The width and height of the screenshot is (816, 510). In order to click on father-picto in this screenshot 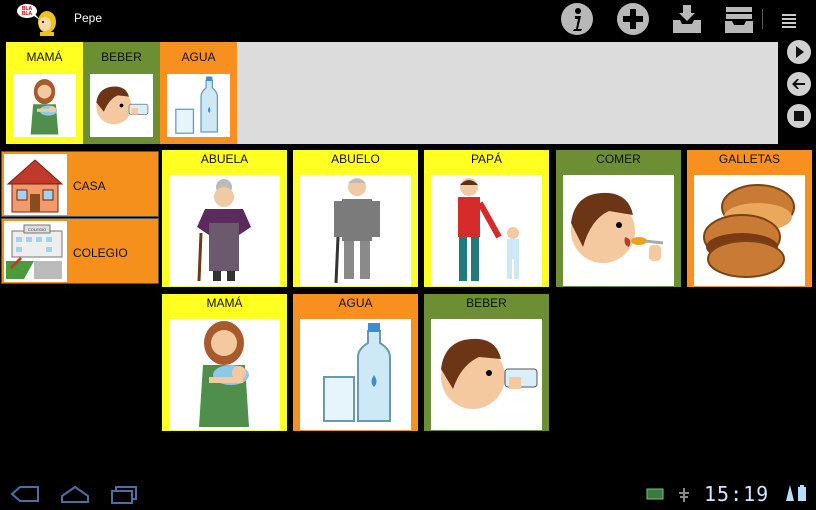, I will do `click(486, 230)`.